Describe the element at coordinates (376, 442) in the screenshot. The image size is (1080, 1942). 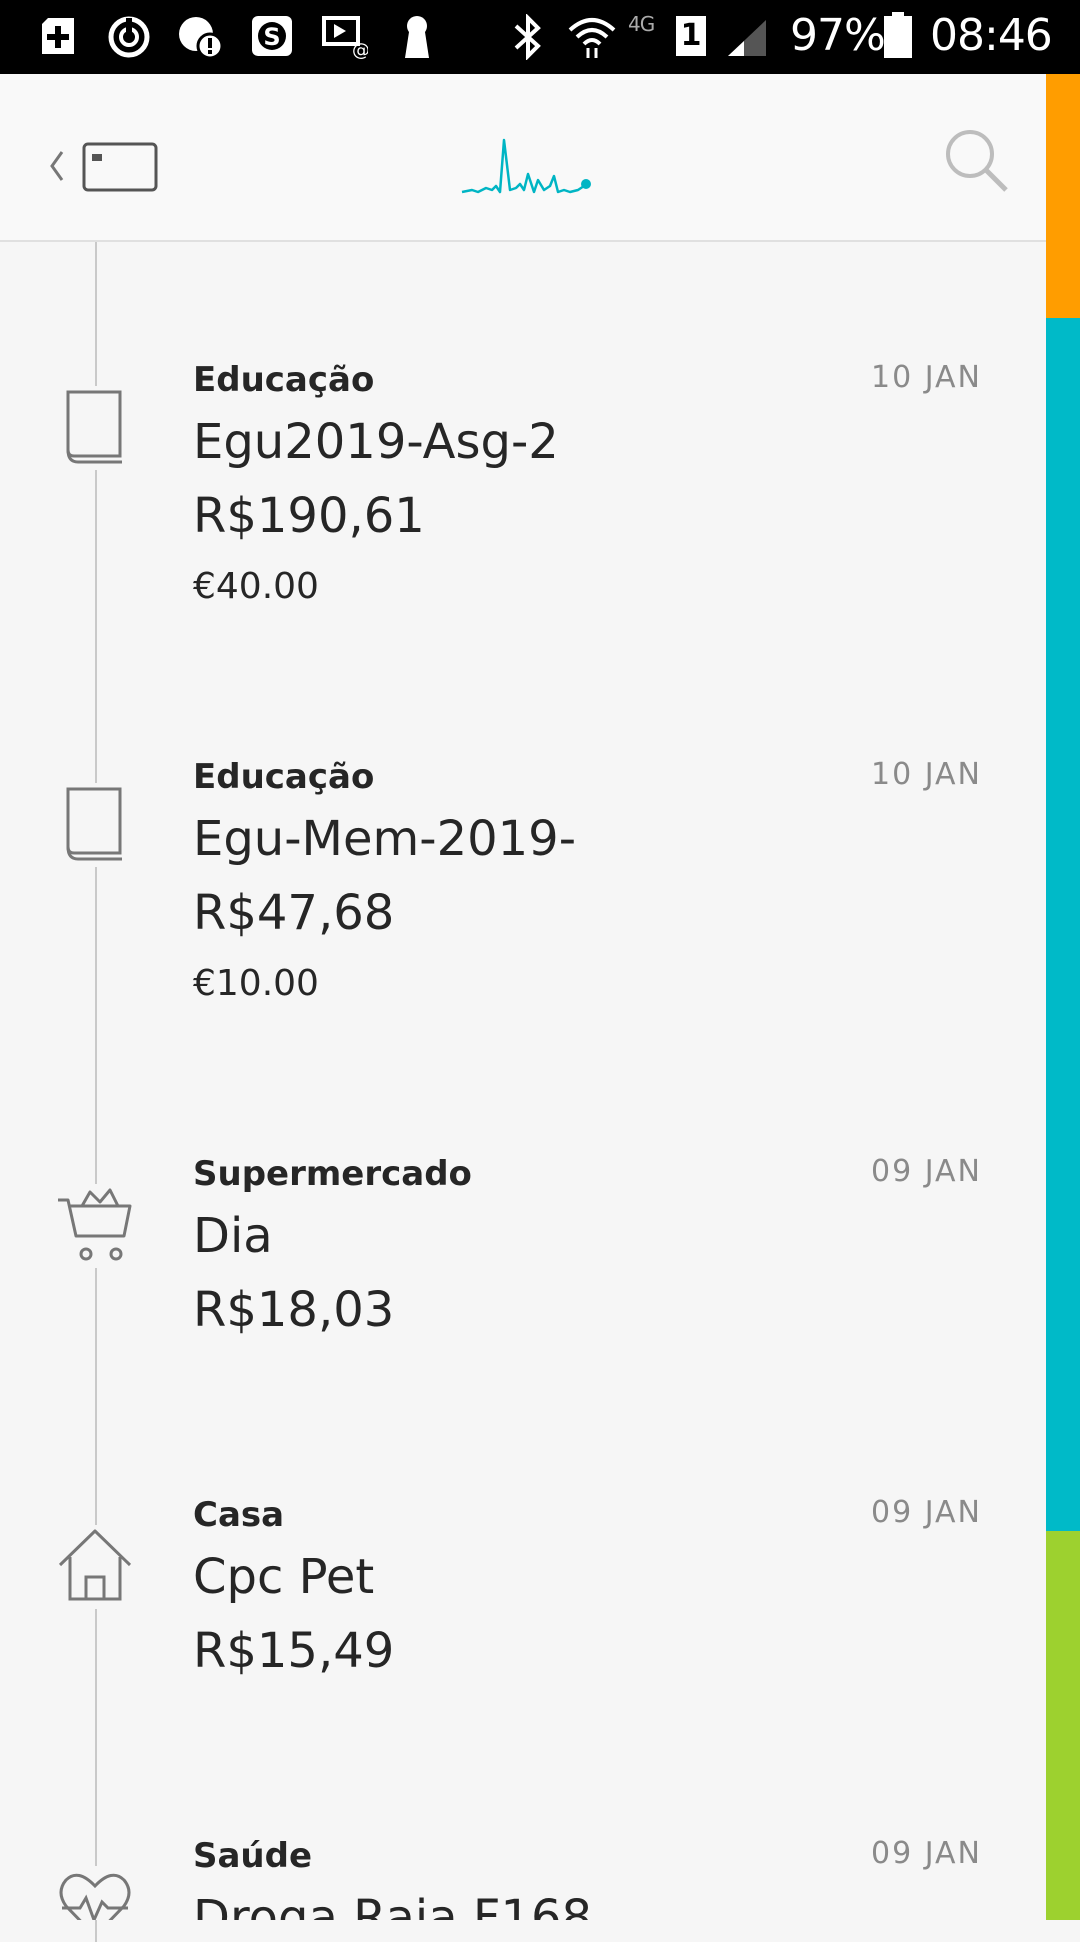
I see `transaction-name: Egu2019-Asg-2` at that location.